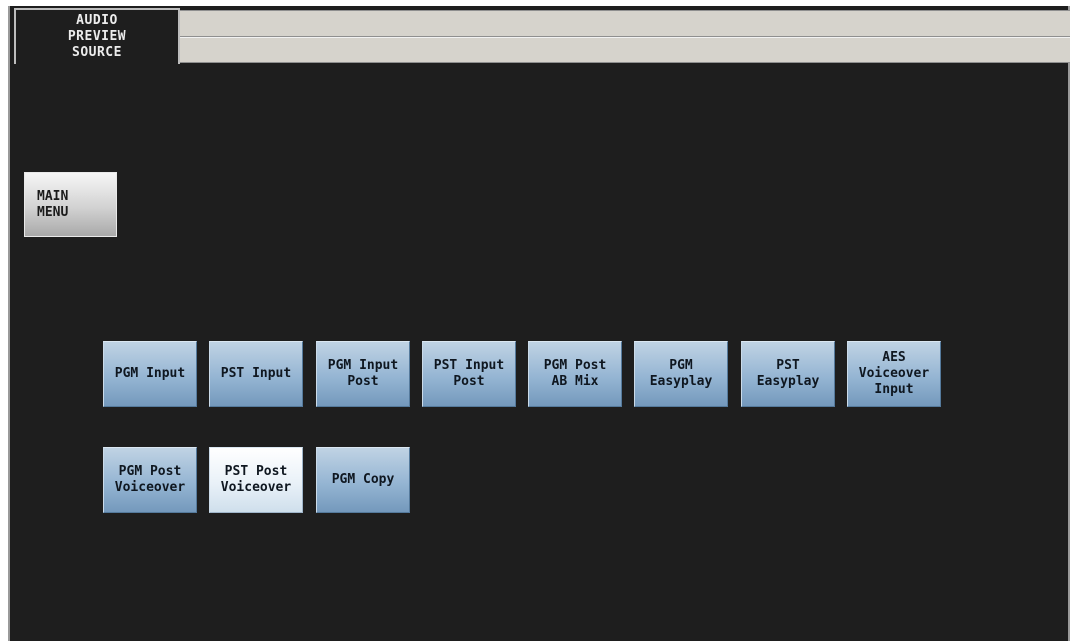 Image resolution: width=1076 pixels, height=641 pixels. What do you see at coordinates (70, 204) in the screenshot?
I see `main-menu-button: MAIN MENU` at bounding box center [70, 204].